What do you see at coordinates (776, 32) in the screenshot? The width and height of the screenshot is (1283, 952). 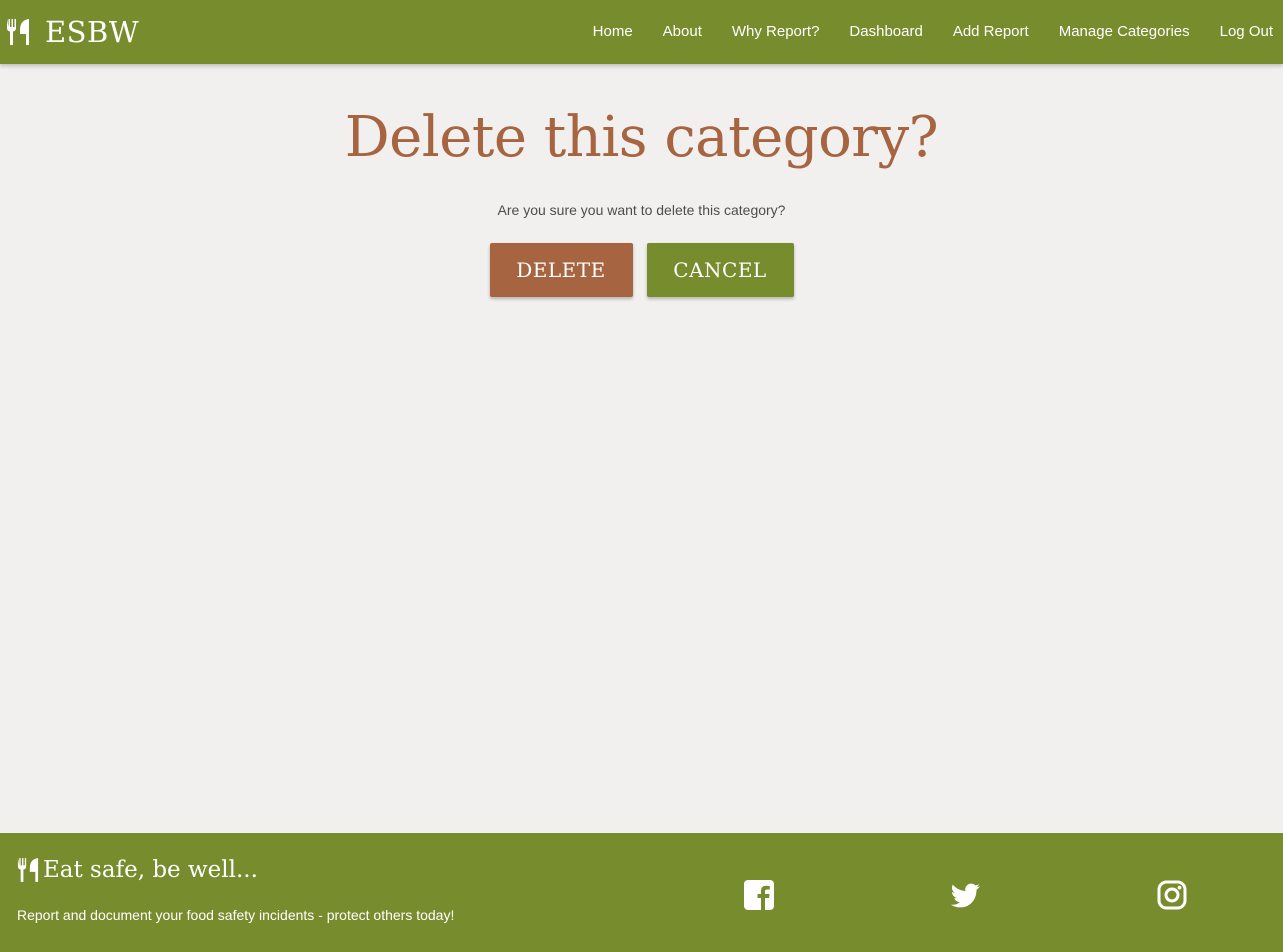 I see `nav-link-why-report: Why Report?` at bounding box center [776, 32].